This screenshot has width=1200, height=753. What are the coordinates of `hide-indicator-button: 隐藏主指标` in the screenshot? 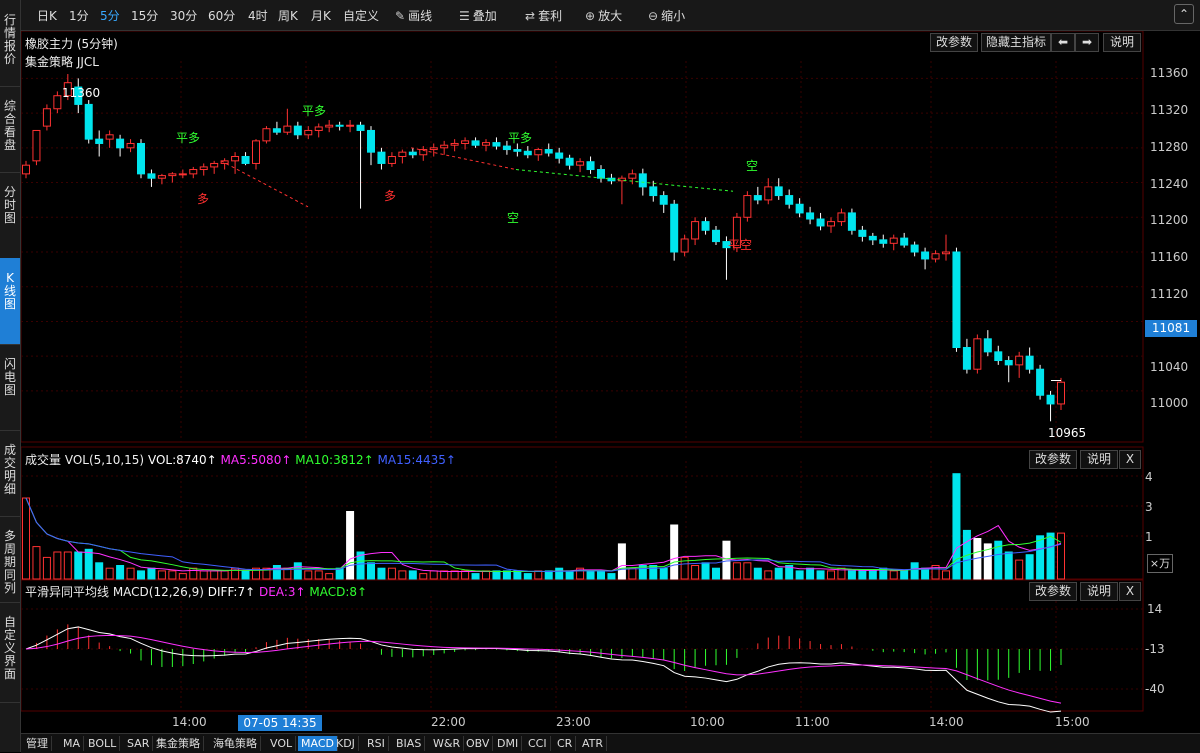 It's located at (1016, 42).